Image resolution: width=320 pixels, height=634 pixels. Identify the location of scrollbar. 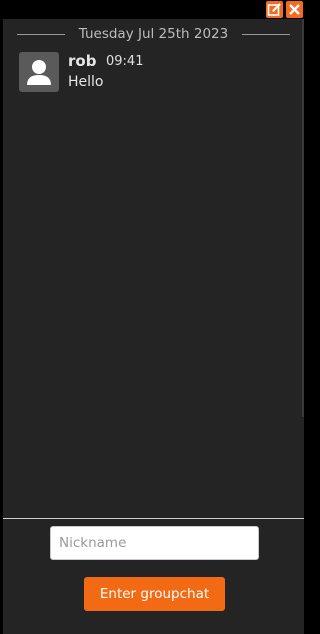
(303, 218).